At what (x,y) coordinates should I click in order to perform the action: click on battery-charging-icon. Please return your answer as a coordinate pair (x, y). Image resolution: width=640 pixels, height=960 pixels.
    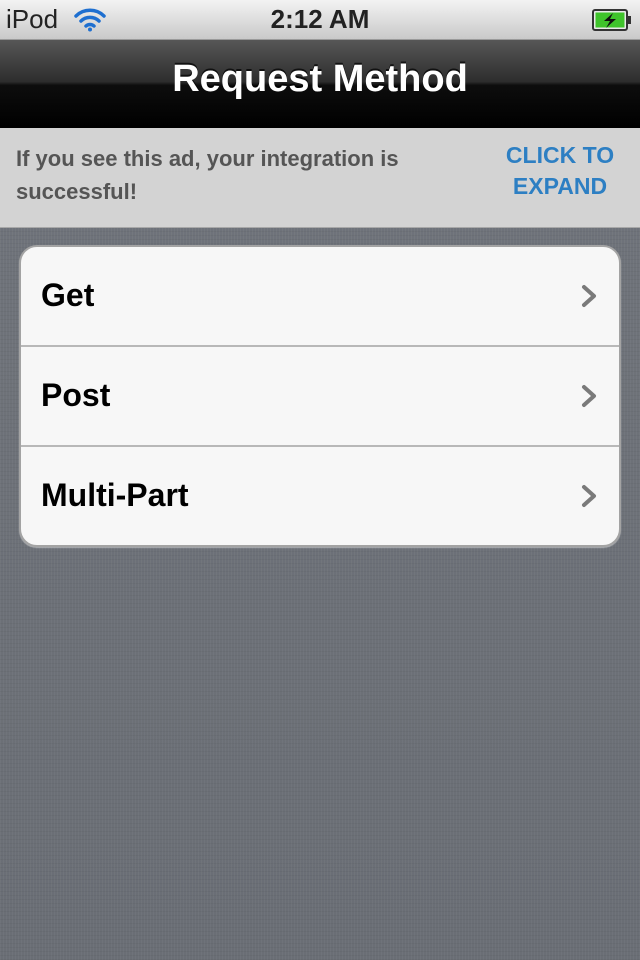
    Looking at the image, I should click on (611, 20).